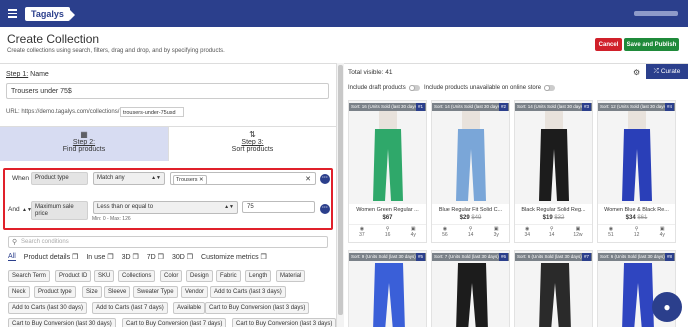  What do you see at coordinates (651, 44) in the screenshot?
I see `save-and-publish-button: Save and Publish` at bounding box center [651, 44].